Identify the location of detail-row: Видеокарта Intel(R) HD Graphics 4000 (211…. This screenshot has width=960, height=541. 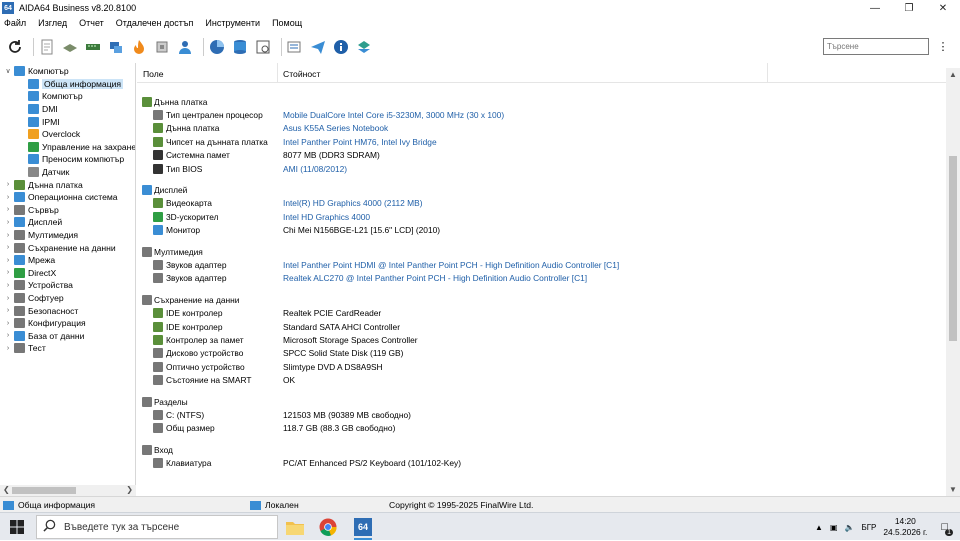
(542, 203).